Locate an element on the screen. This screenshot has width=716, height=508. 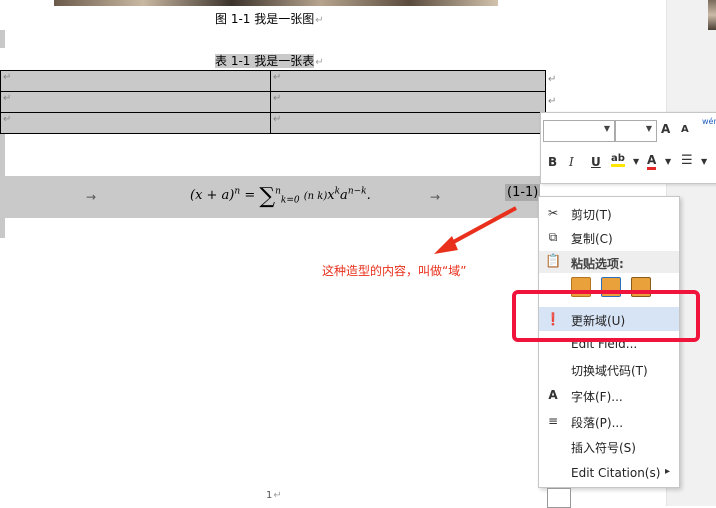
annotation-text: 这种造型的内容，叫做“域” is located at coordinates (394, 271).